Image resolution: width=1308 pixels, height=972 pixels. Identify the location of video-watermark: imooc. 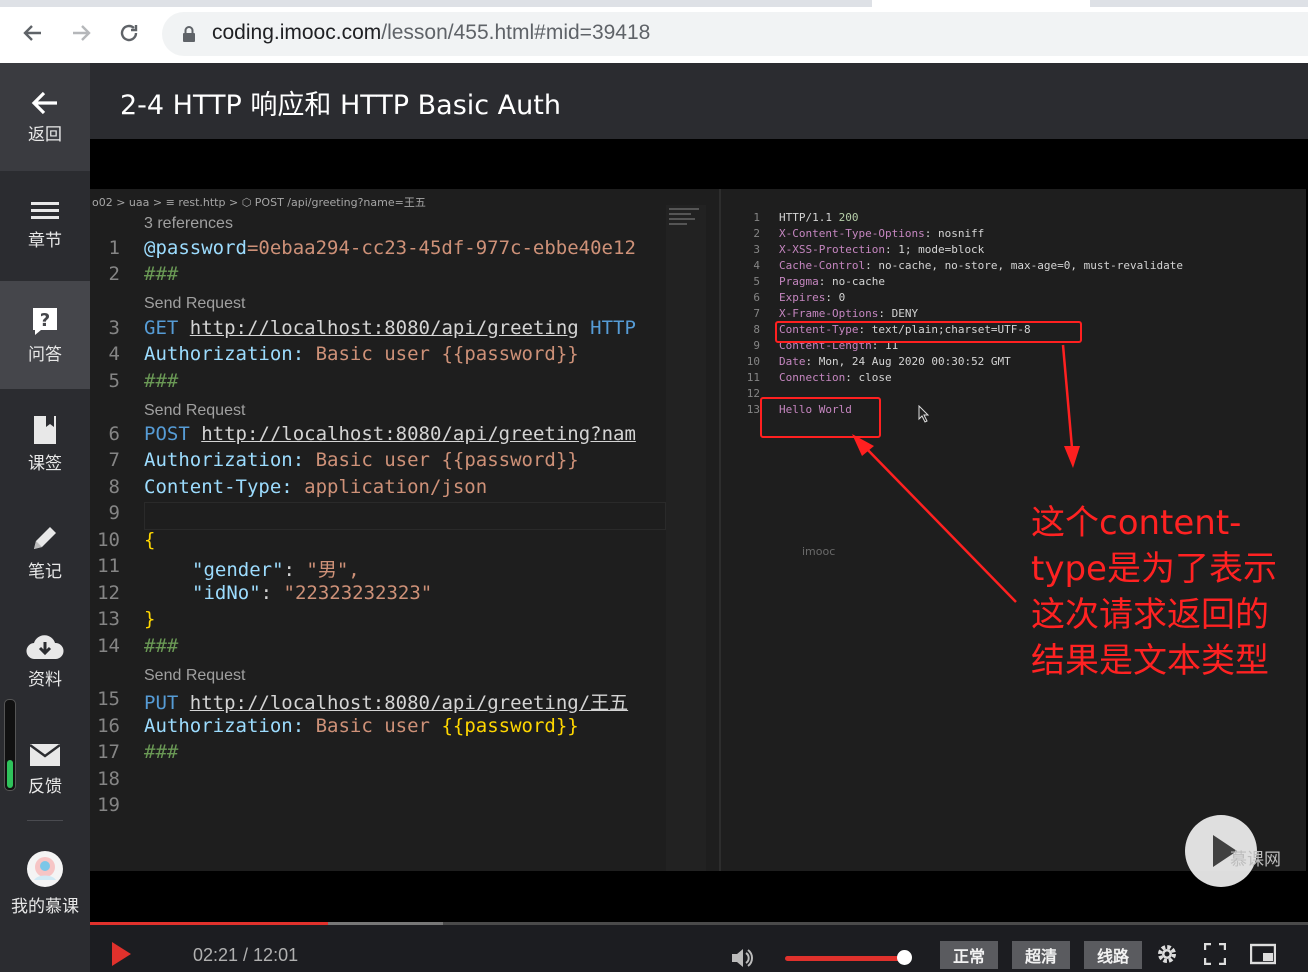
(819, 551).